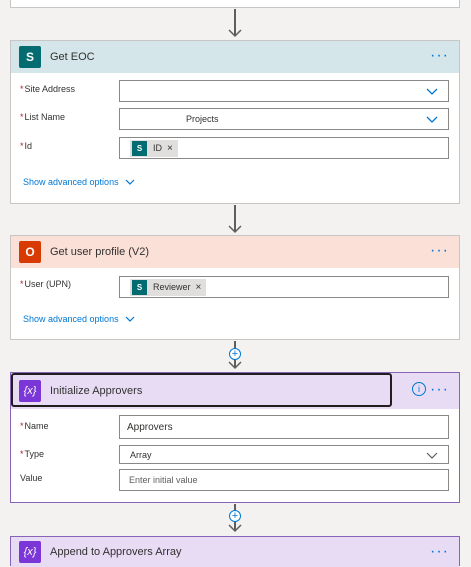 The image size is (471, 567). Describe the element at coordinates (284, 148) in the screenshot. I see `id-input: S ID ×` at that location.